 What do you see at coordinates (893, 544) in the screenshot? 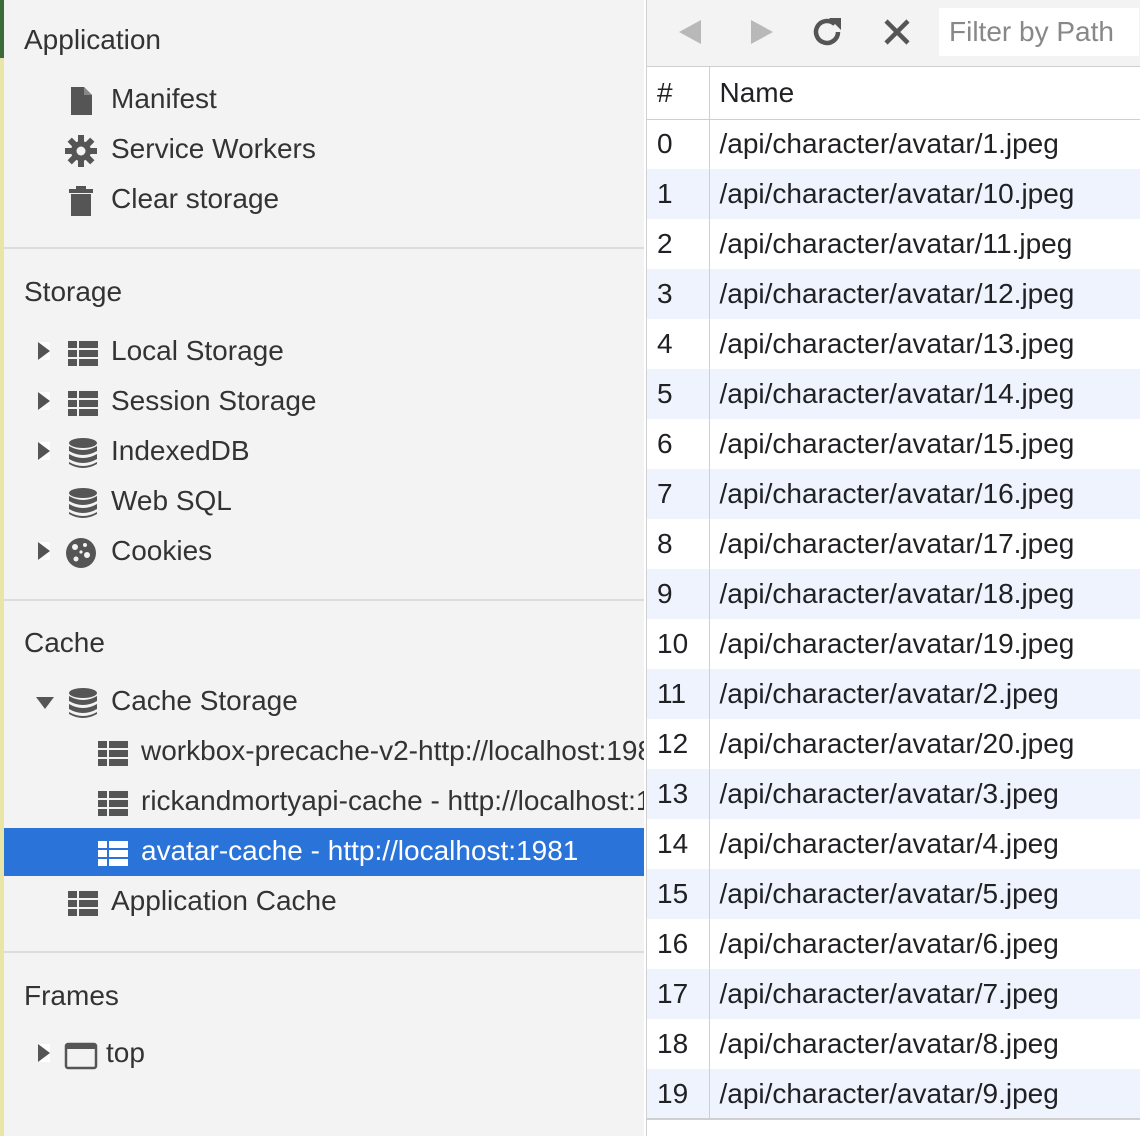
I see `table-row: 8/api/character/avatar/17.jpeg` at bounding box center [893, 544].